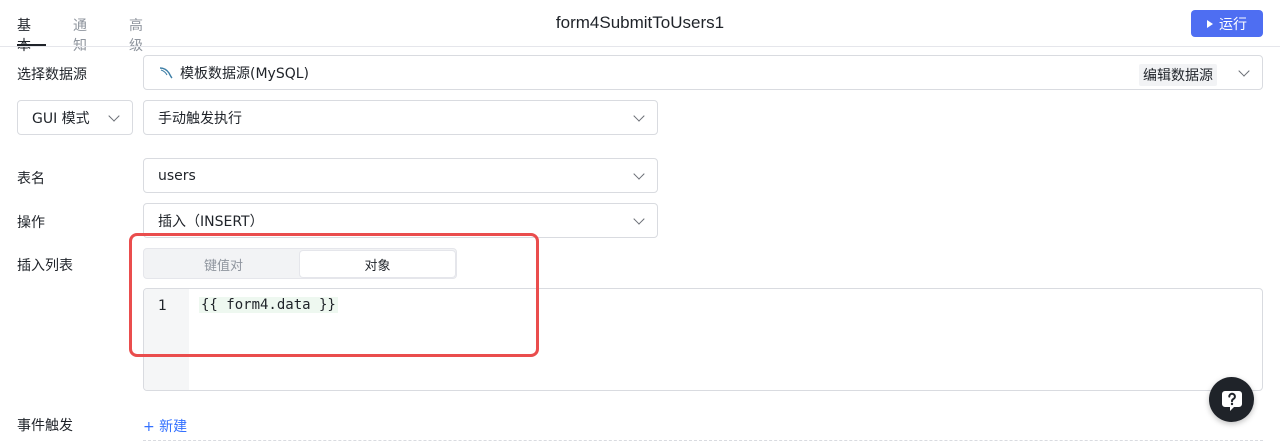  What do you see at coordinates (334, 295) in the screenshot?
I see `annotation-highlight-box` at bounding box center [334, 295].